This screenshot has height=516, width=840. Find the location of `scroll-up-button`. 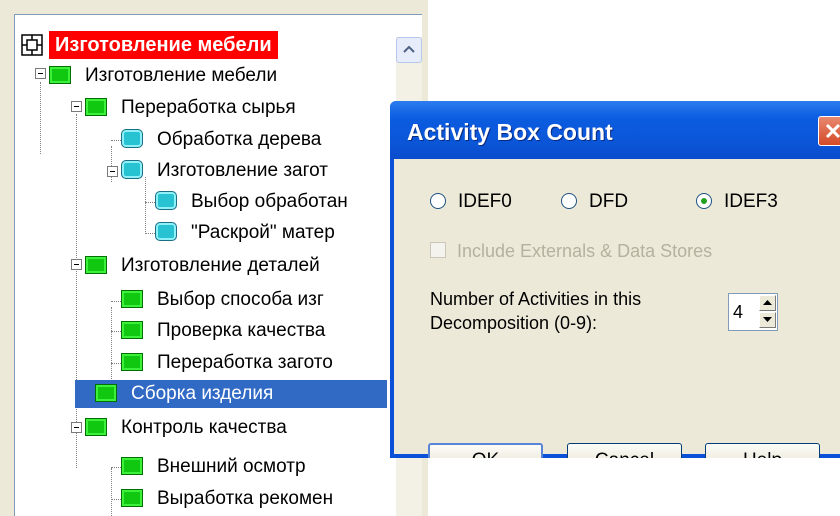

scroll-up-button is located at coordinates (409, 50).